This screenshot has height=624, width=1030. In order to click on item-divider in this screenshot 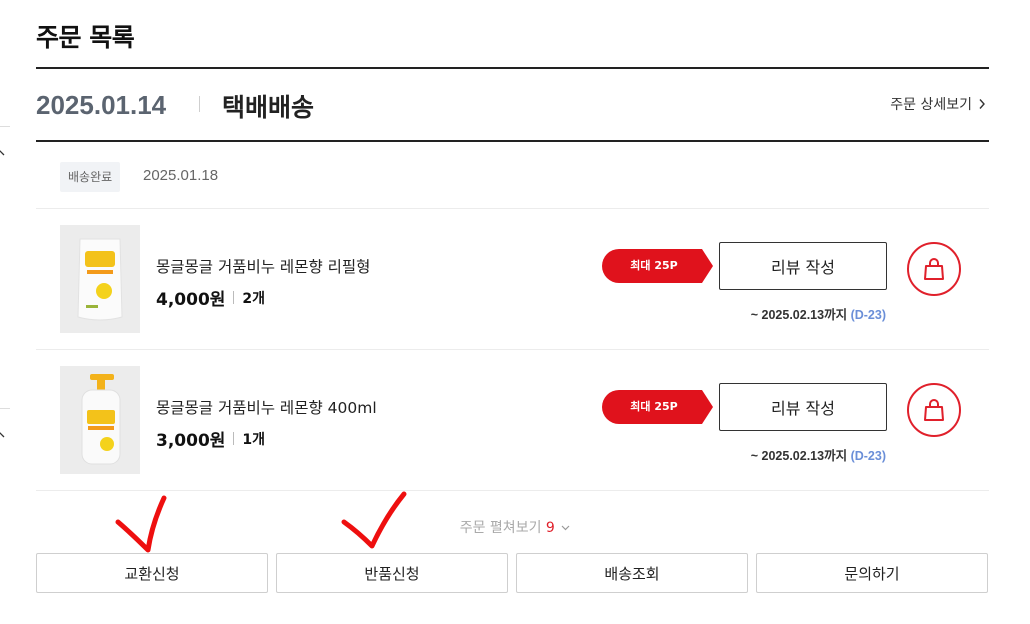, I will do `click(512, 490)`.